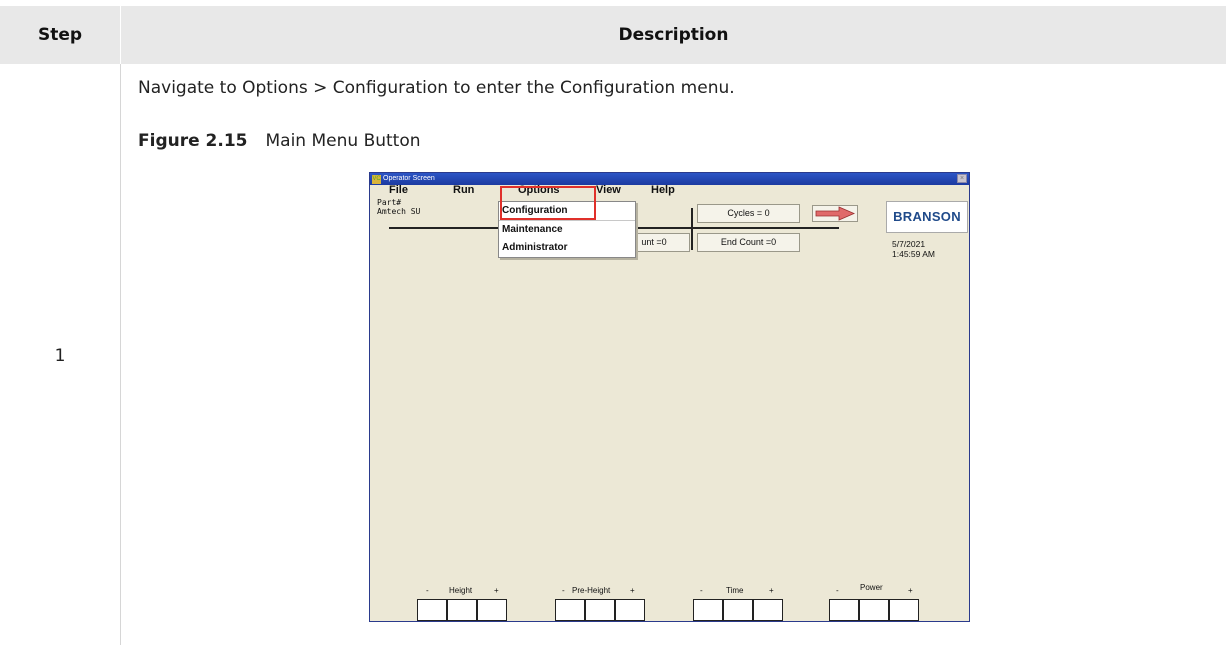 The height and width of the screenshot is (645, 1226). I want to click on description-column-header: Description, so click(673, 35).